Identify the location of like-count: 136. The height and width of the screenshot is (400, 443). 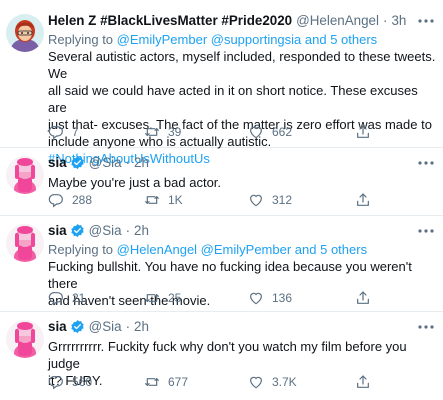
(282, 298).